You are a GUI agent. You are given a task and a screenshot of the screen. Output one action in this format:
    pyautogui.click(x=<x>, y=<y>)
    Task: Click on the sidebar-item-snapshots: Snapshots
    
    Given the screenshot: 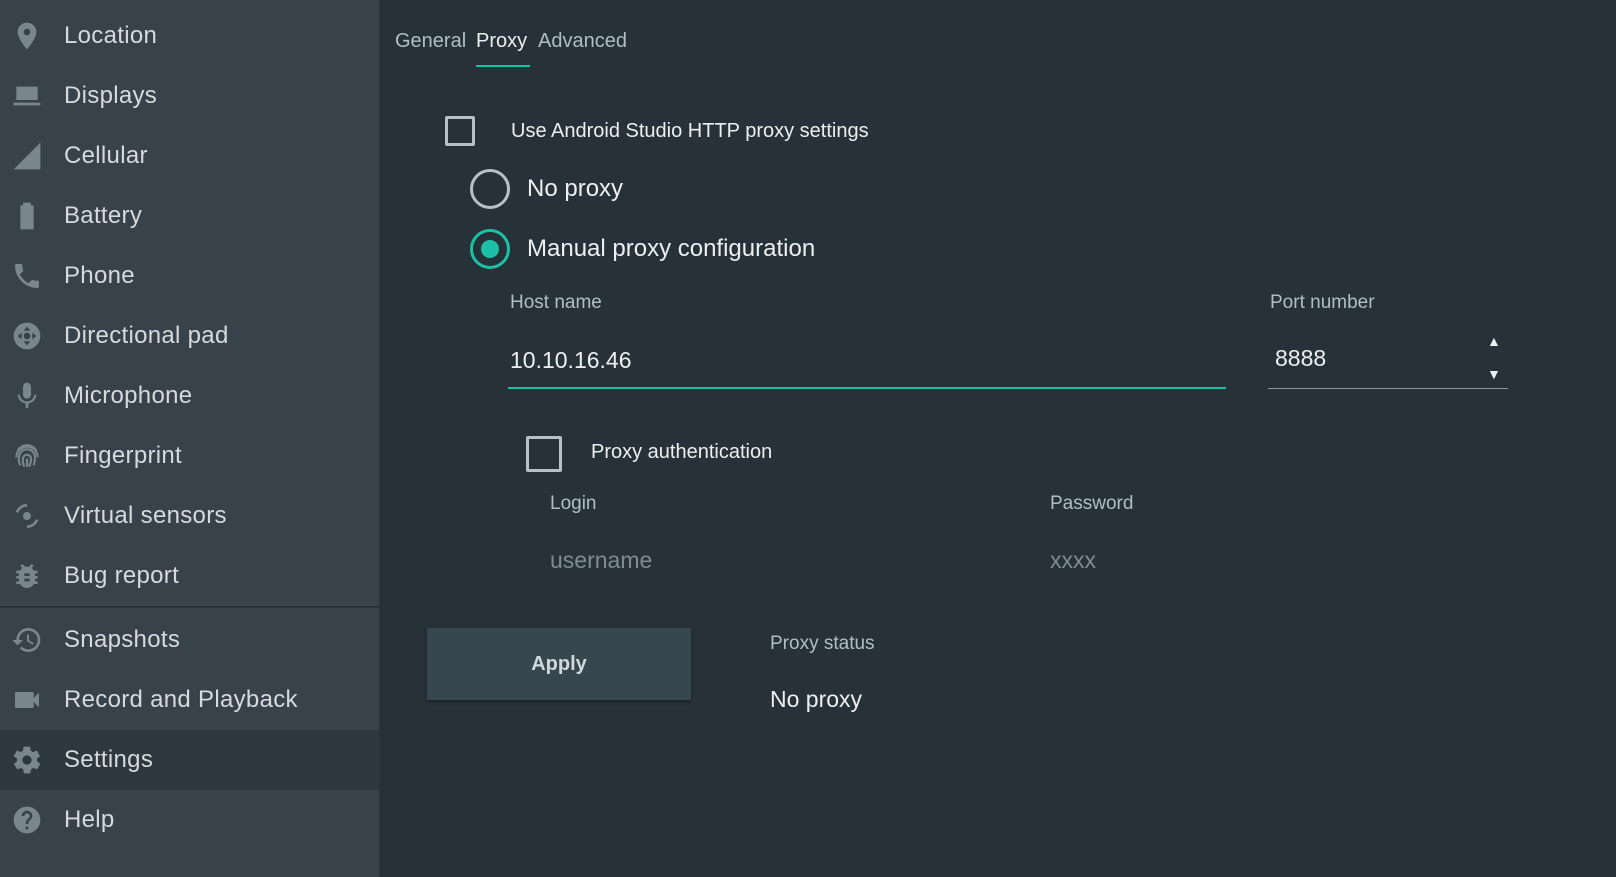 What is the action you would take?
    pyautogui.click(x=189, y=640)
    